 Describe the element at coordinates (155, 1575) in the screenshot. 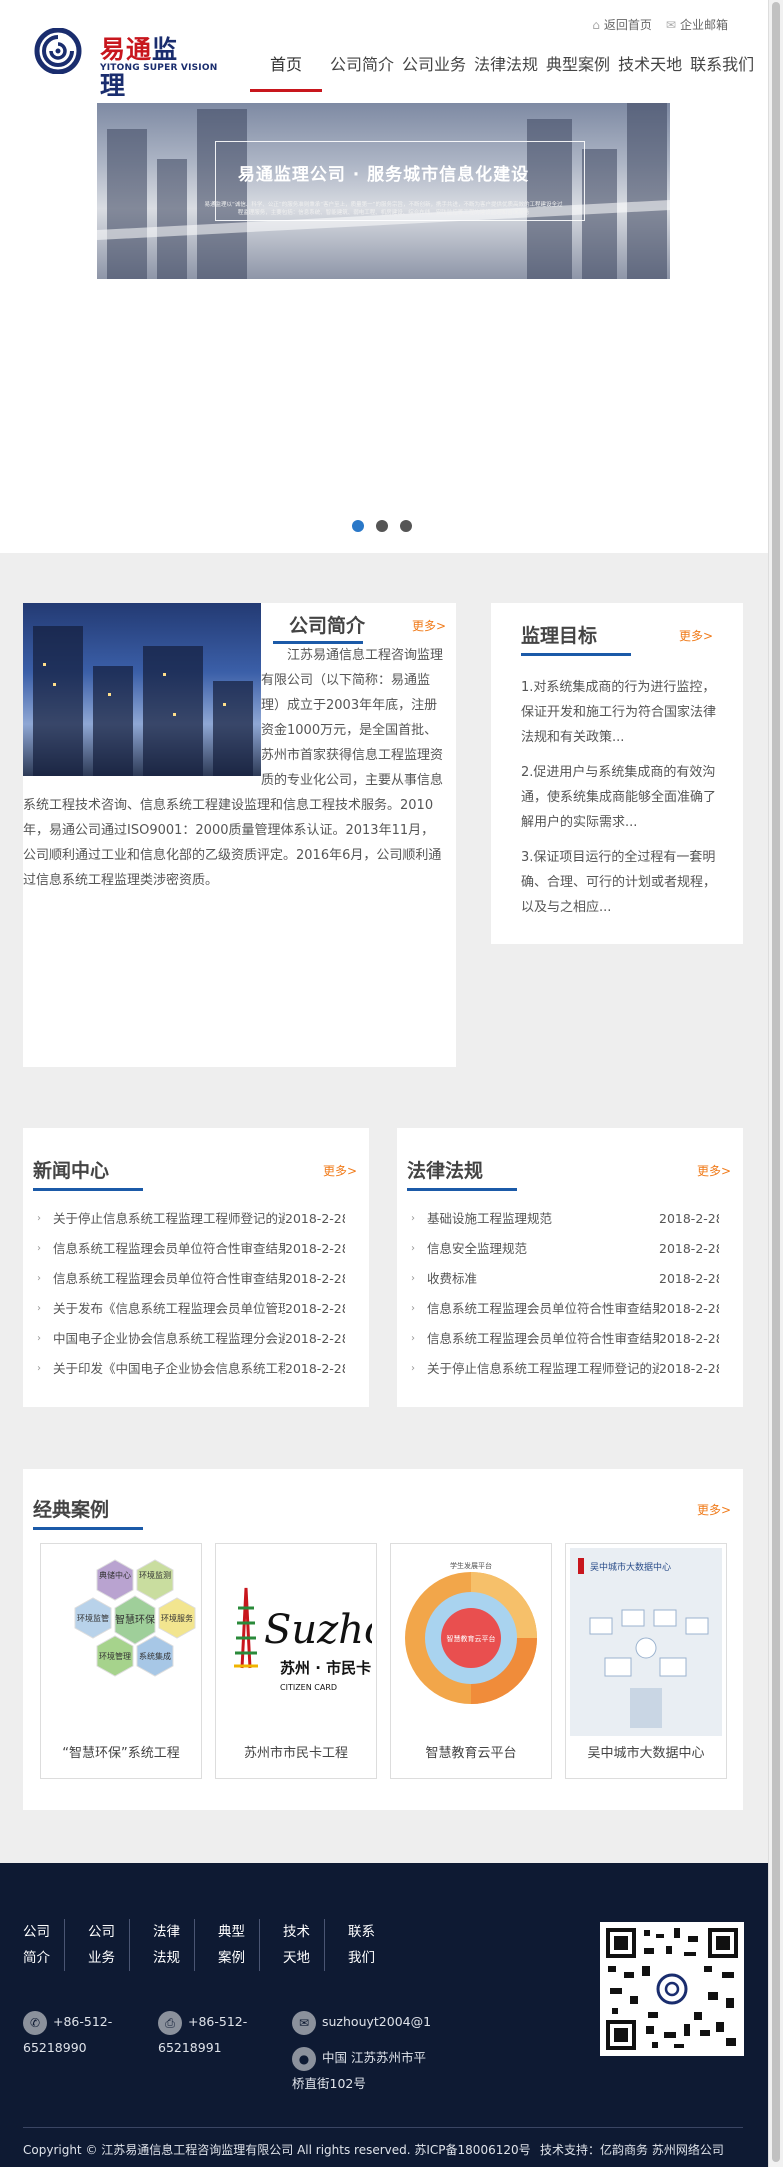

I see `svg-text: 环境监测` at that location.